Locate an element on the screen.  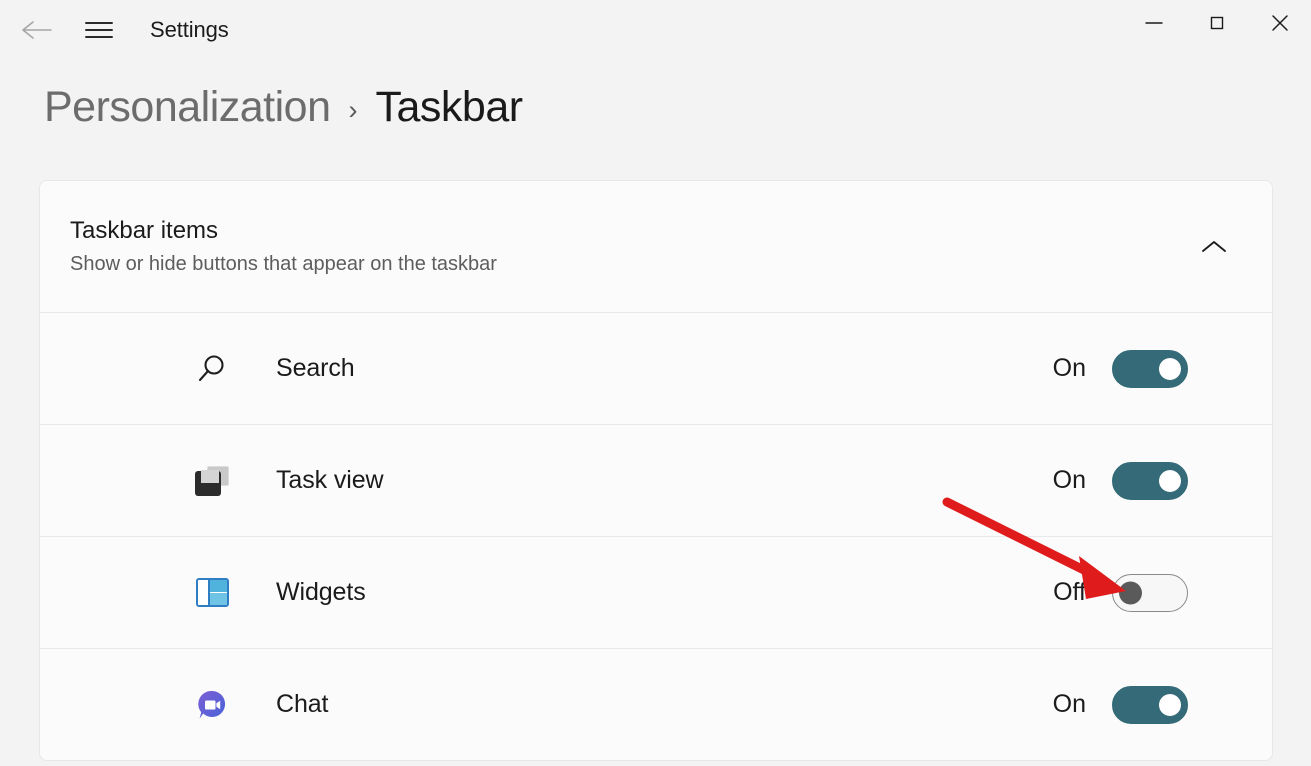
close-icon is located at coordinates (1279, 23).